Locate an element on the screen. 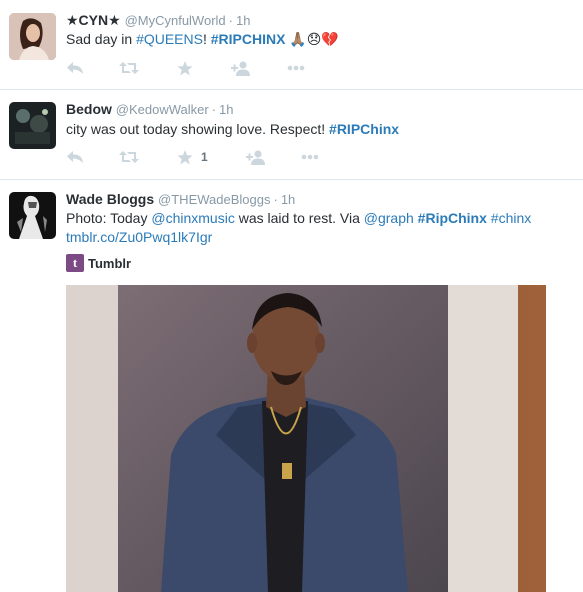 The height and width of the screenshot is (592, 583). tweet-header: Bedow @KedowWalker · 1h is located at coordinates (150, 109).